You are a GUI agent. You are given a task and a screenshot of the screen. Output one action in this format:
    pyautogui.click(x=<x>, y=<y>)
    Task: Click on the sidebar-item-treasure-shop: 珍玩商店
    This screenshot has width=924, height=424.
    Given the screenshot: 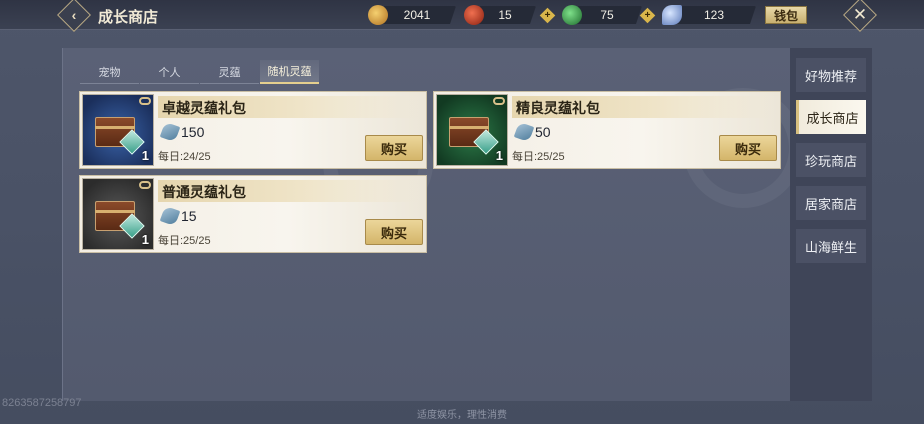 What is the action you would take?
    pyautogui.click(x=831, y=160)
    